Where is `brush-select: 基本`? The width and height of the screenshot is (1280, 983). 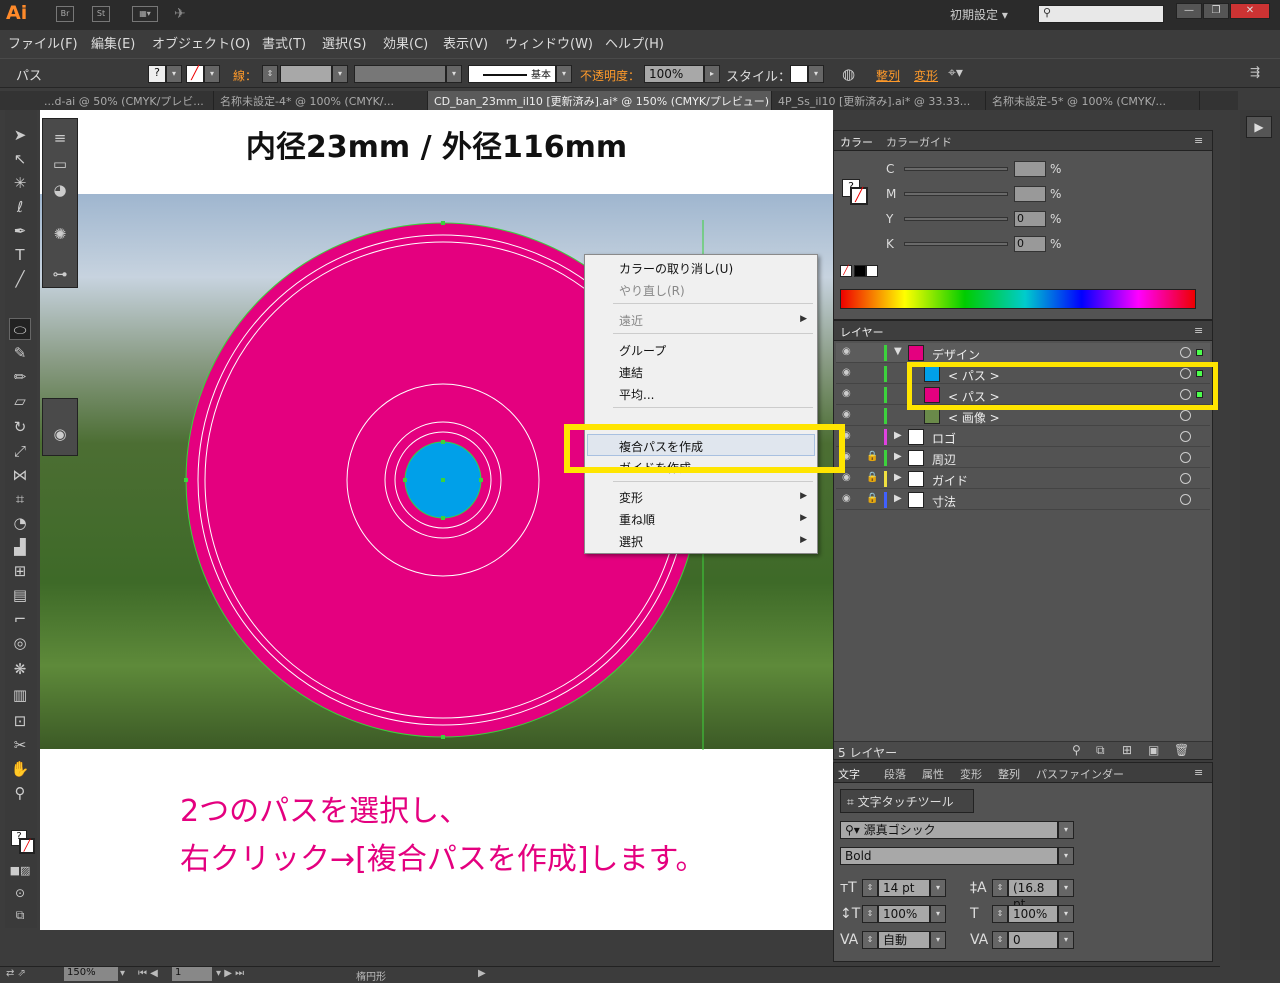
brush-select: 基本 is located at coordinates (512, 74).